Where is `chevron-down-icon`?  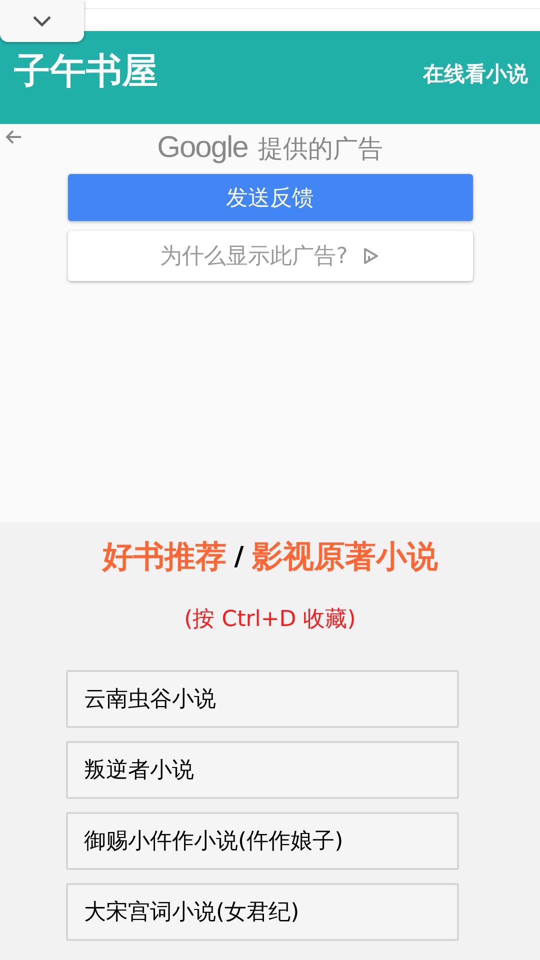 chevron-down-icon is located at coordinates (42, 21).